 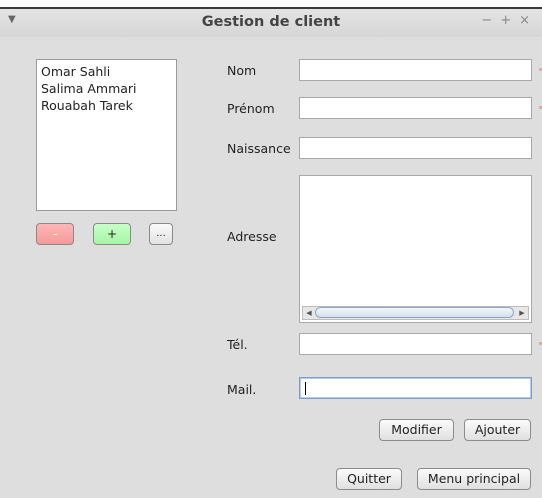 What do you see at coordinates (309, 313) in the screenshot?
I see `scroll-left-icon: ◀` at bounding box center [309, 313].